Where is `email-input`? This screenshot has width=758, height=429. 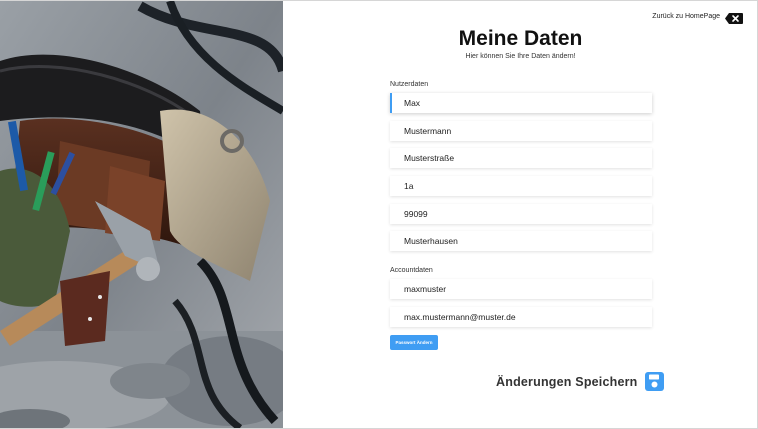
email-input is located at coordinates (522, 317).